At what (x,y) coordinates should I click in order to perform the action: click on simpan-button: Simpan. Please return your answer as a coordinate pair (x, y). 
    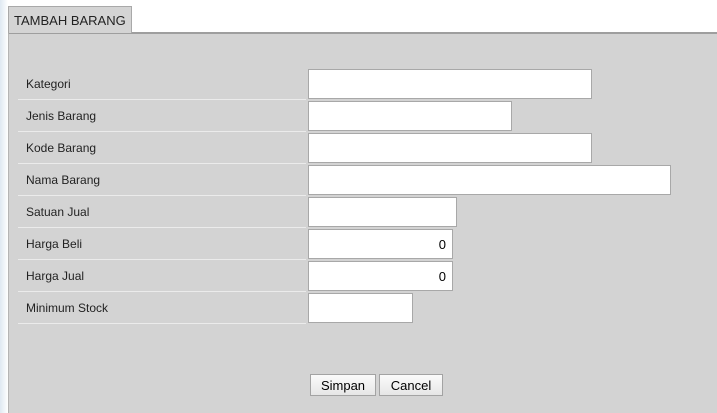
    Looking at the image, I should click on (343, 385).